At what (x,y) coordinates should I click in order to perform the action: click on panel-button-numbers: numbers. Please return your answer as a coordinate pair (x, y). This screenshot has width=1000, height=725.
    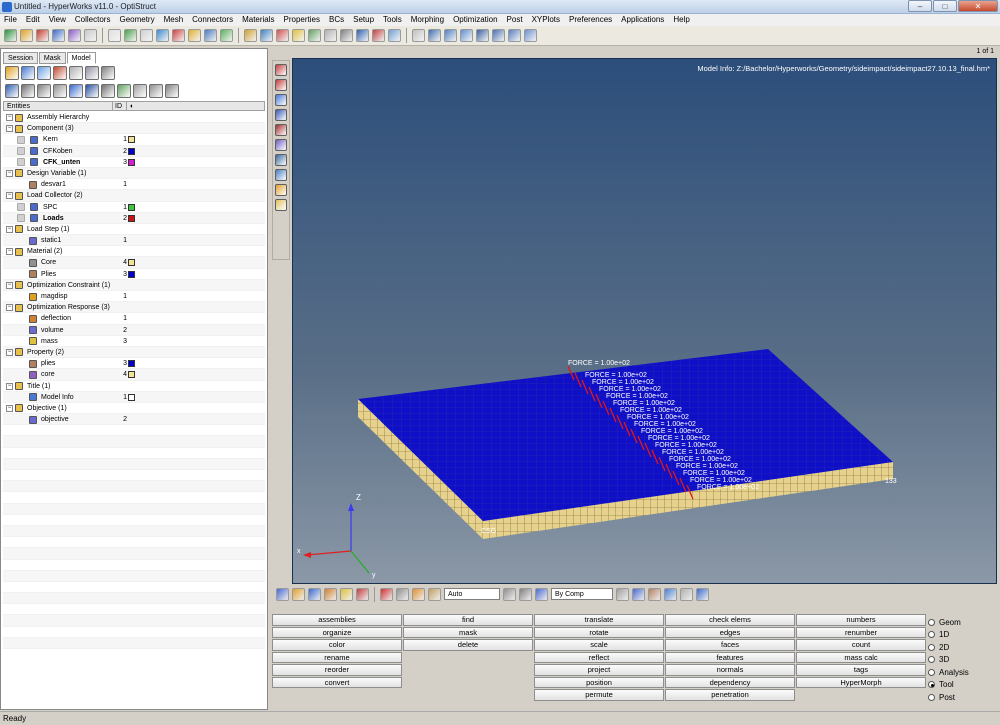
    Looking at the image, I should click on (861, 620).